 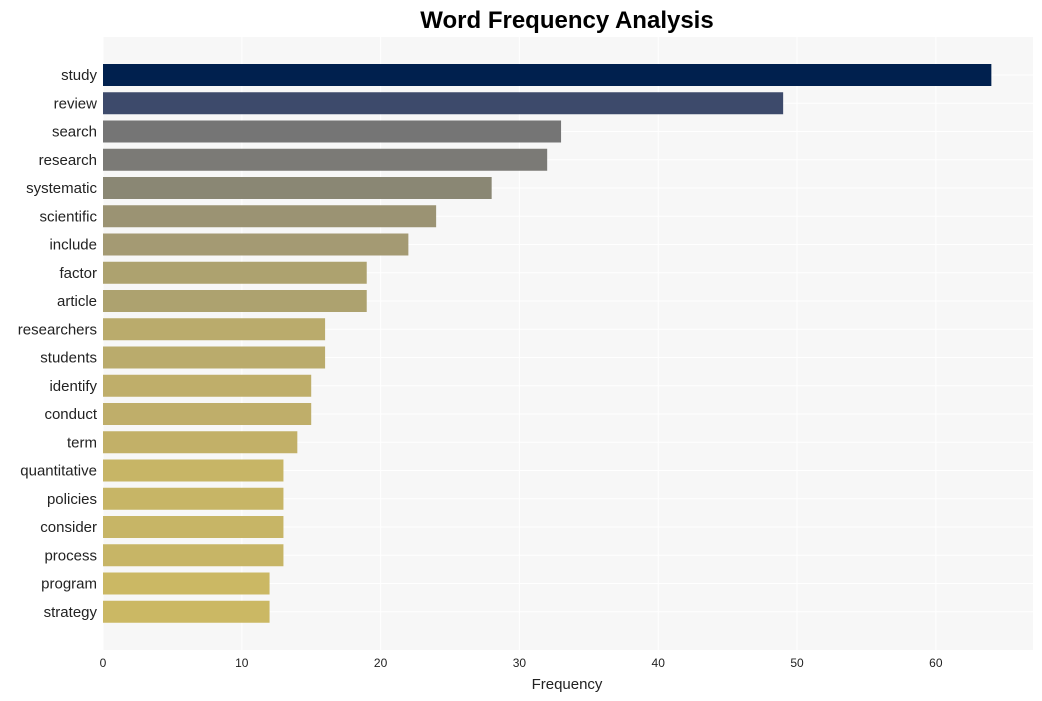 What do you see at coordinates (381, 663) in the screenshot?
I see `x-tick-label: 20` at bounding box center [381, 663].